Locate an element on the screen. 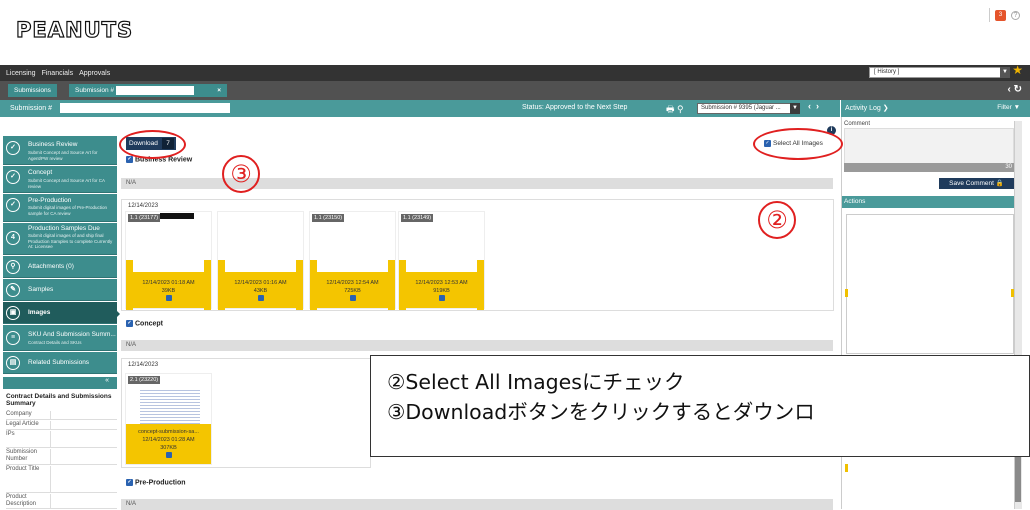 This screenshot has width=1030, height=510. nav-approvals: Approvals is located at coordinates (94, 73).